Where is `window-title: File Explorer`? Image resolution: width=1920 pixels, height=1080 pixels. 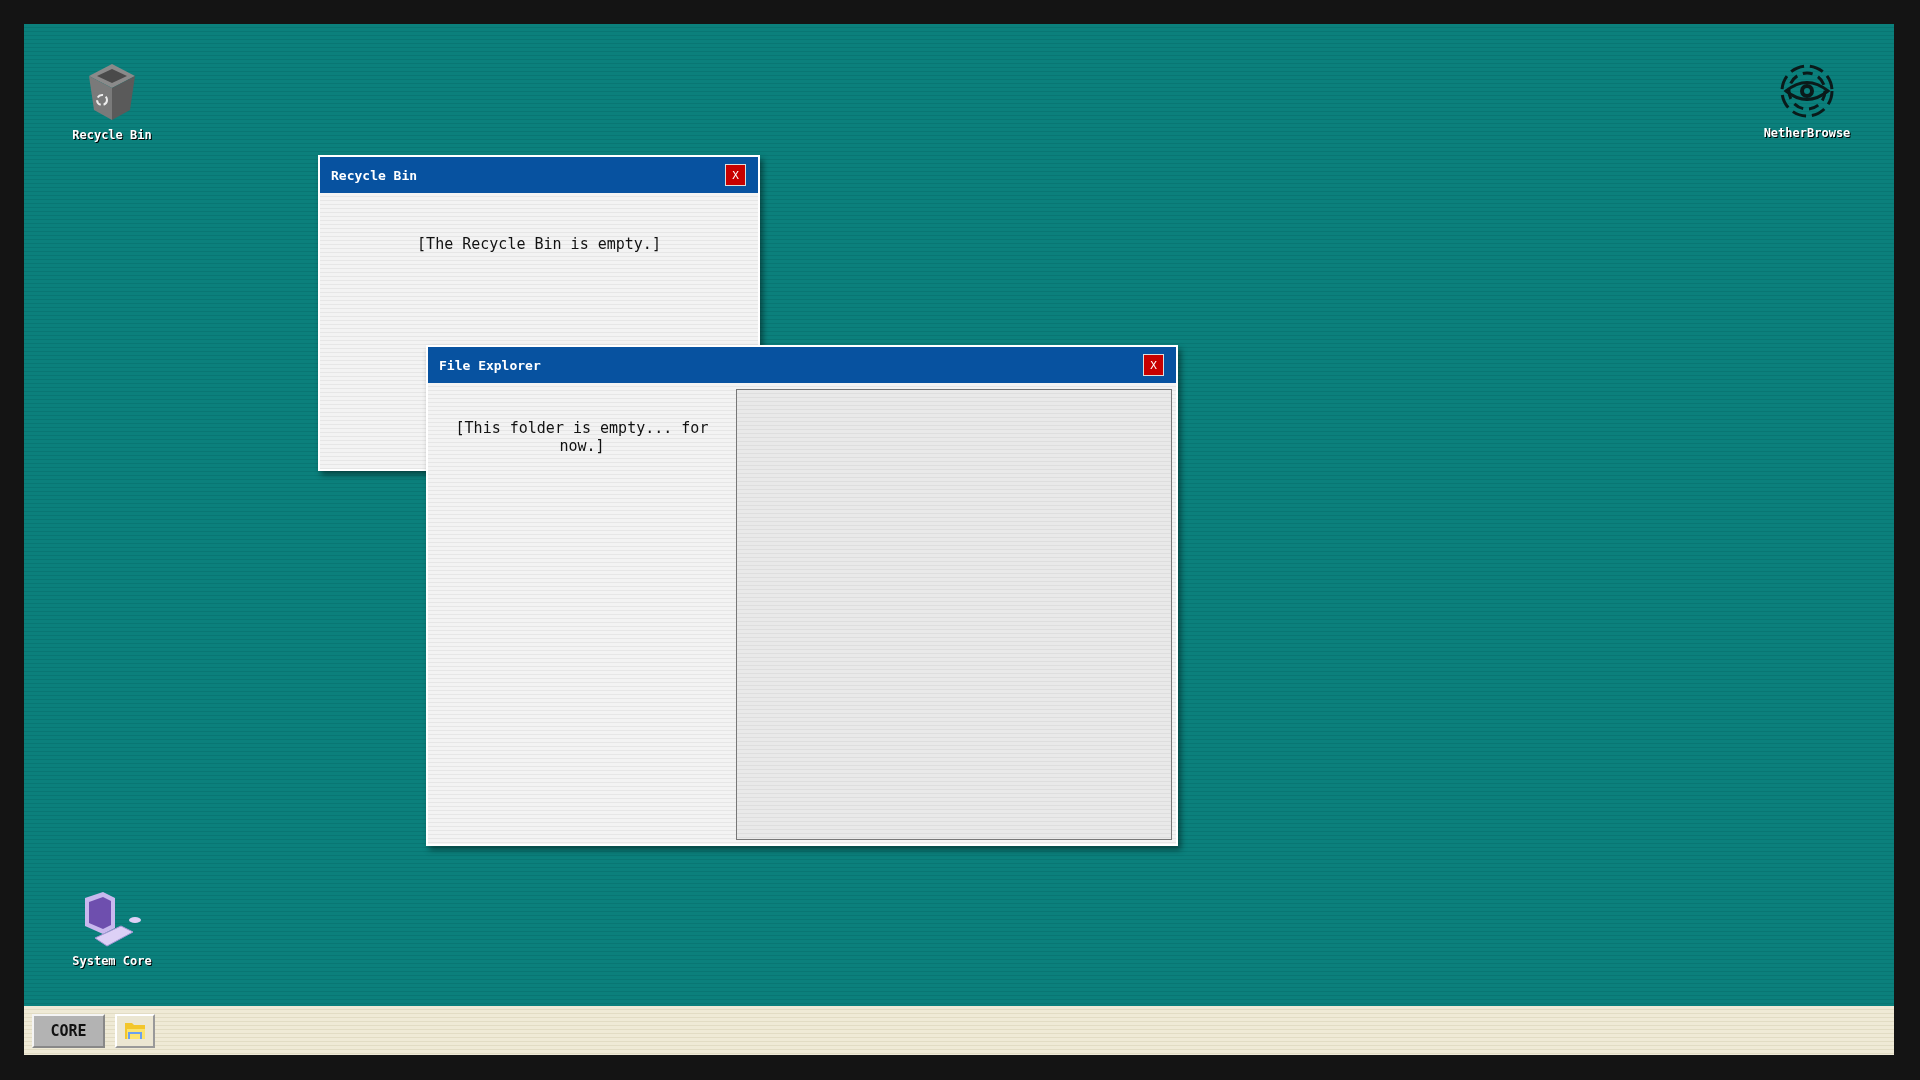
window-title: File Explorer is located at coordinates (490, 365).